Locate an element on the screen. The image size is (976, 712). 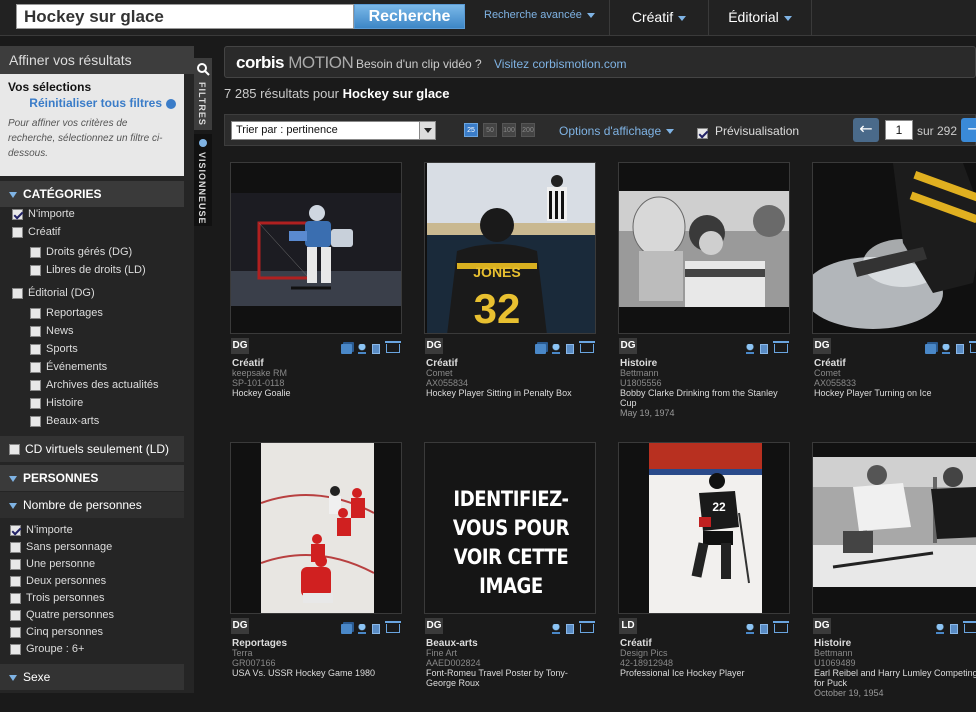
card-title: Professional Ice Hockey Player is located at coordinates (702, 673).